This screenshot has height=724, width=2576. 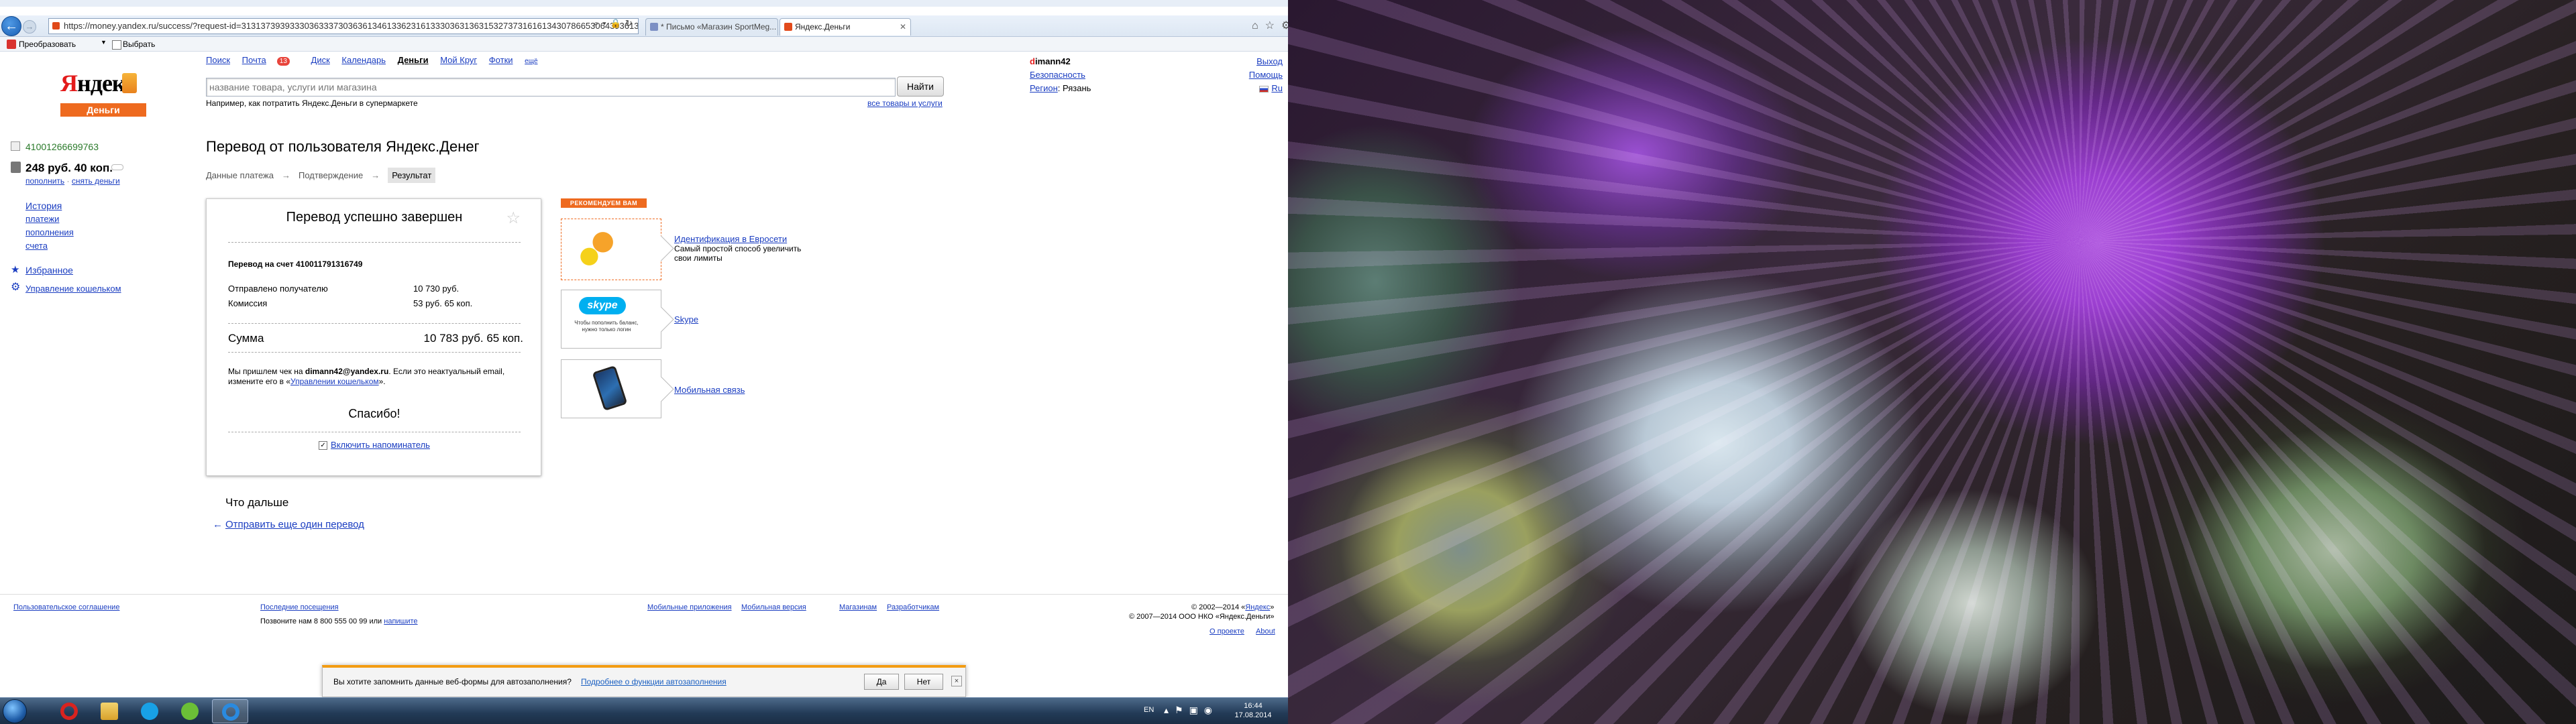 What do you see at coordinates (1258, 89) in the screenshot?
I see `language-switch: Ru` at bounding box center [1258, 89].